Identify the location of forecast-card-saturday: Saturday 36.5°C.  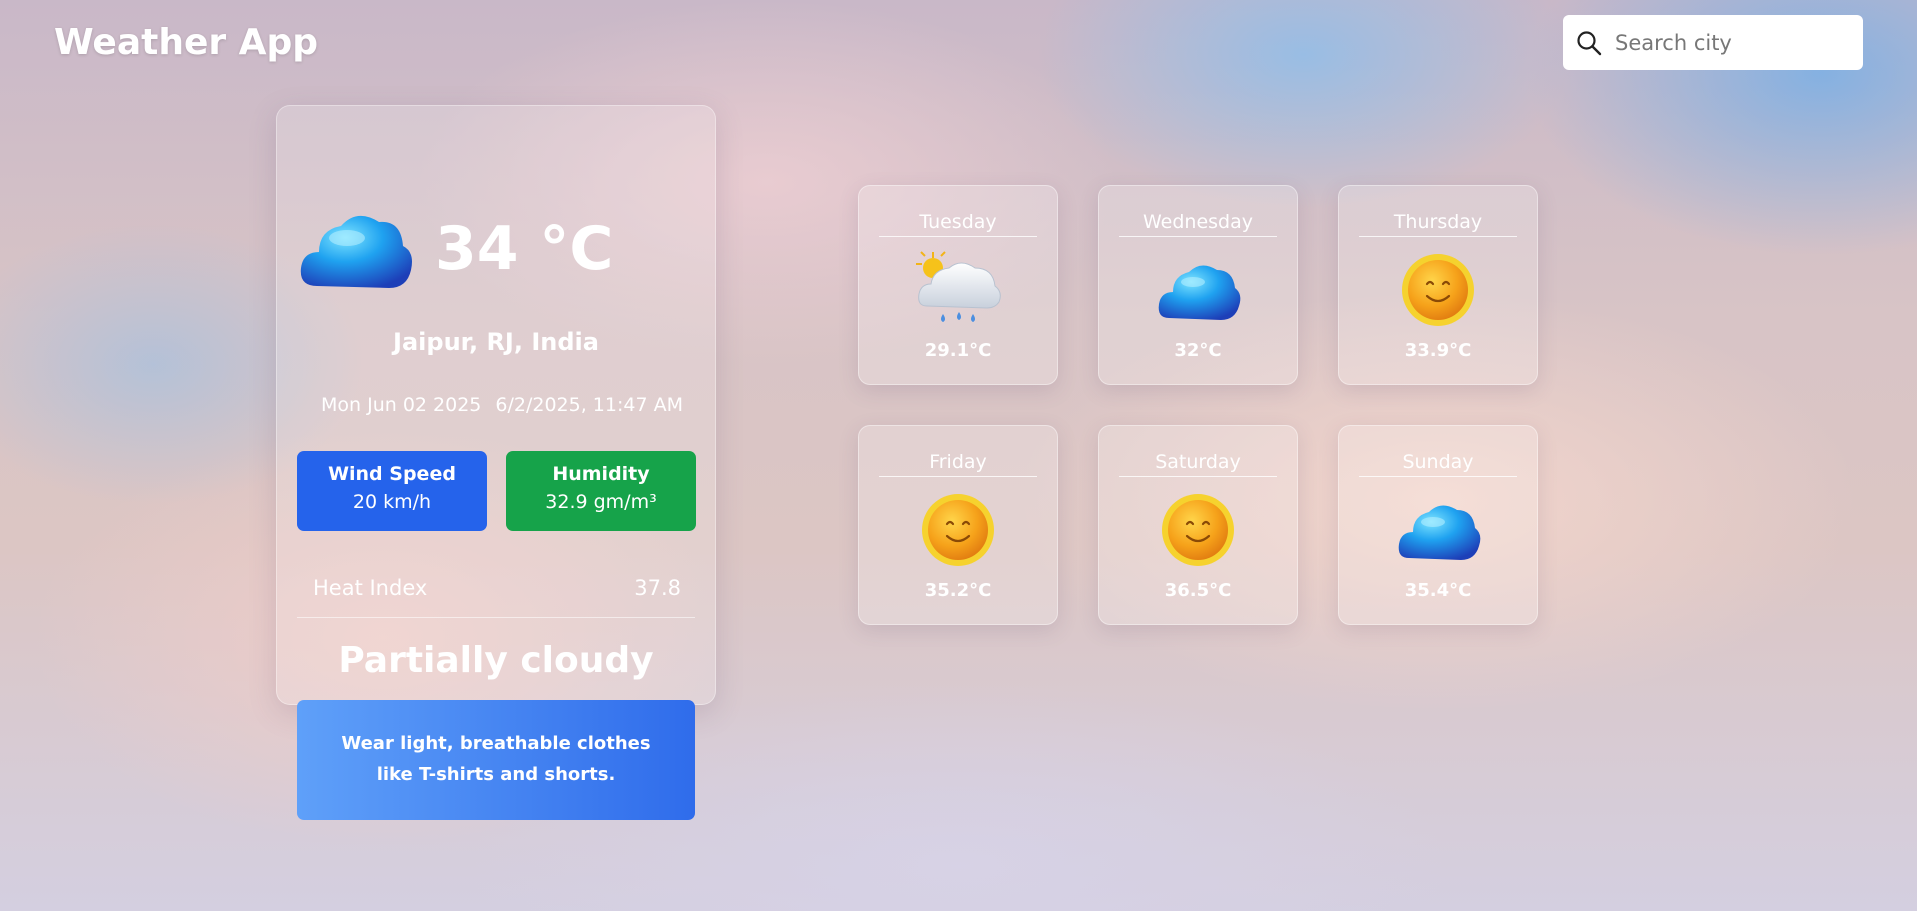
(1198, 525).